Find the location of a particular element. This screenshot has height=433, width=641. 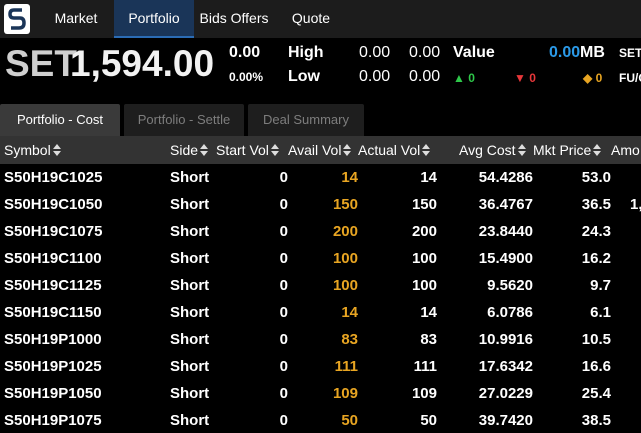

cell-avg-cost: 9.5620 is located at coordinates (510, 285).